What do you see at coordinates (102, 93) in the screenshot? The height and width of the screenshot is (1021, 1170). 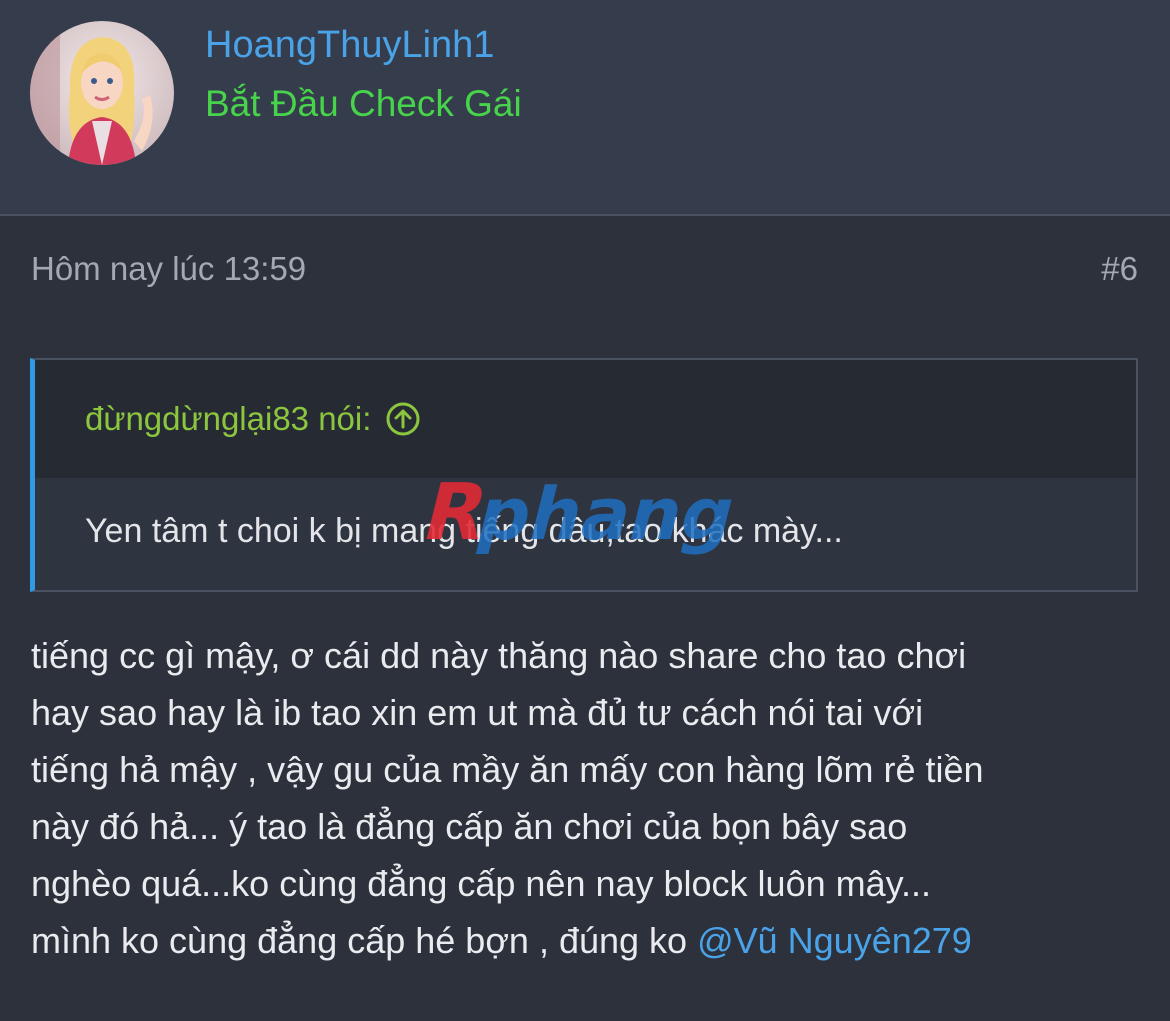 I see `user-avatar` at bounding box center [102, 93].